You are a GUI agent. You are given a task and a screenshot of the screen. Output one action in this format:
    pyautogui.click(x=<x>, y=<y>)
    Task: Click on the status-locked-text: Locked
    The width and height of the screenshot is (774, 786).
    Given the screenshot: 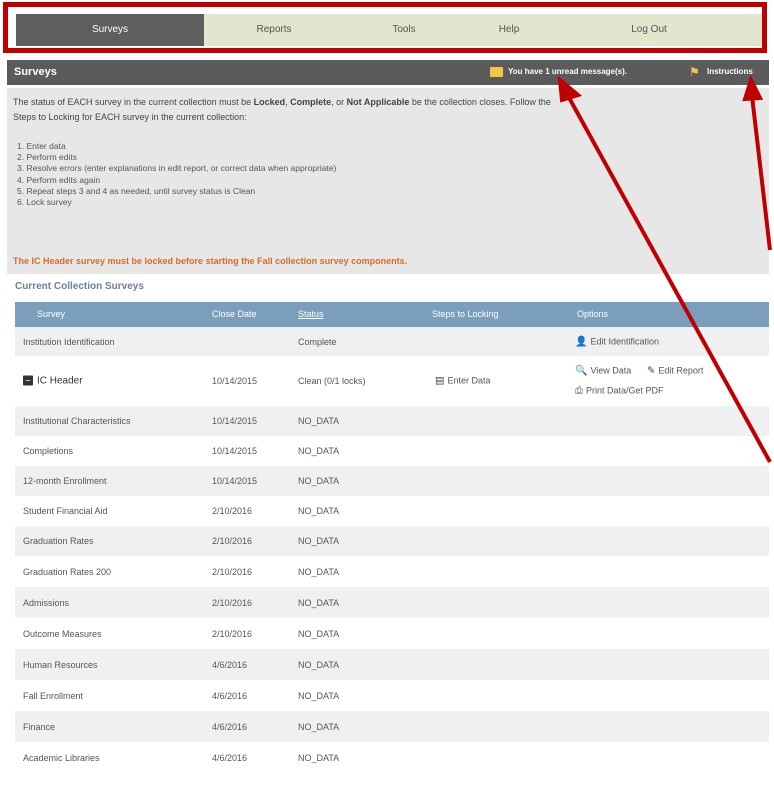 What is the action you would take?
    pyautogui.click(x=269, y=102)
    